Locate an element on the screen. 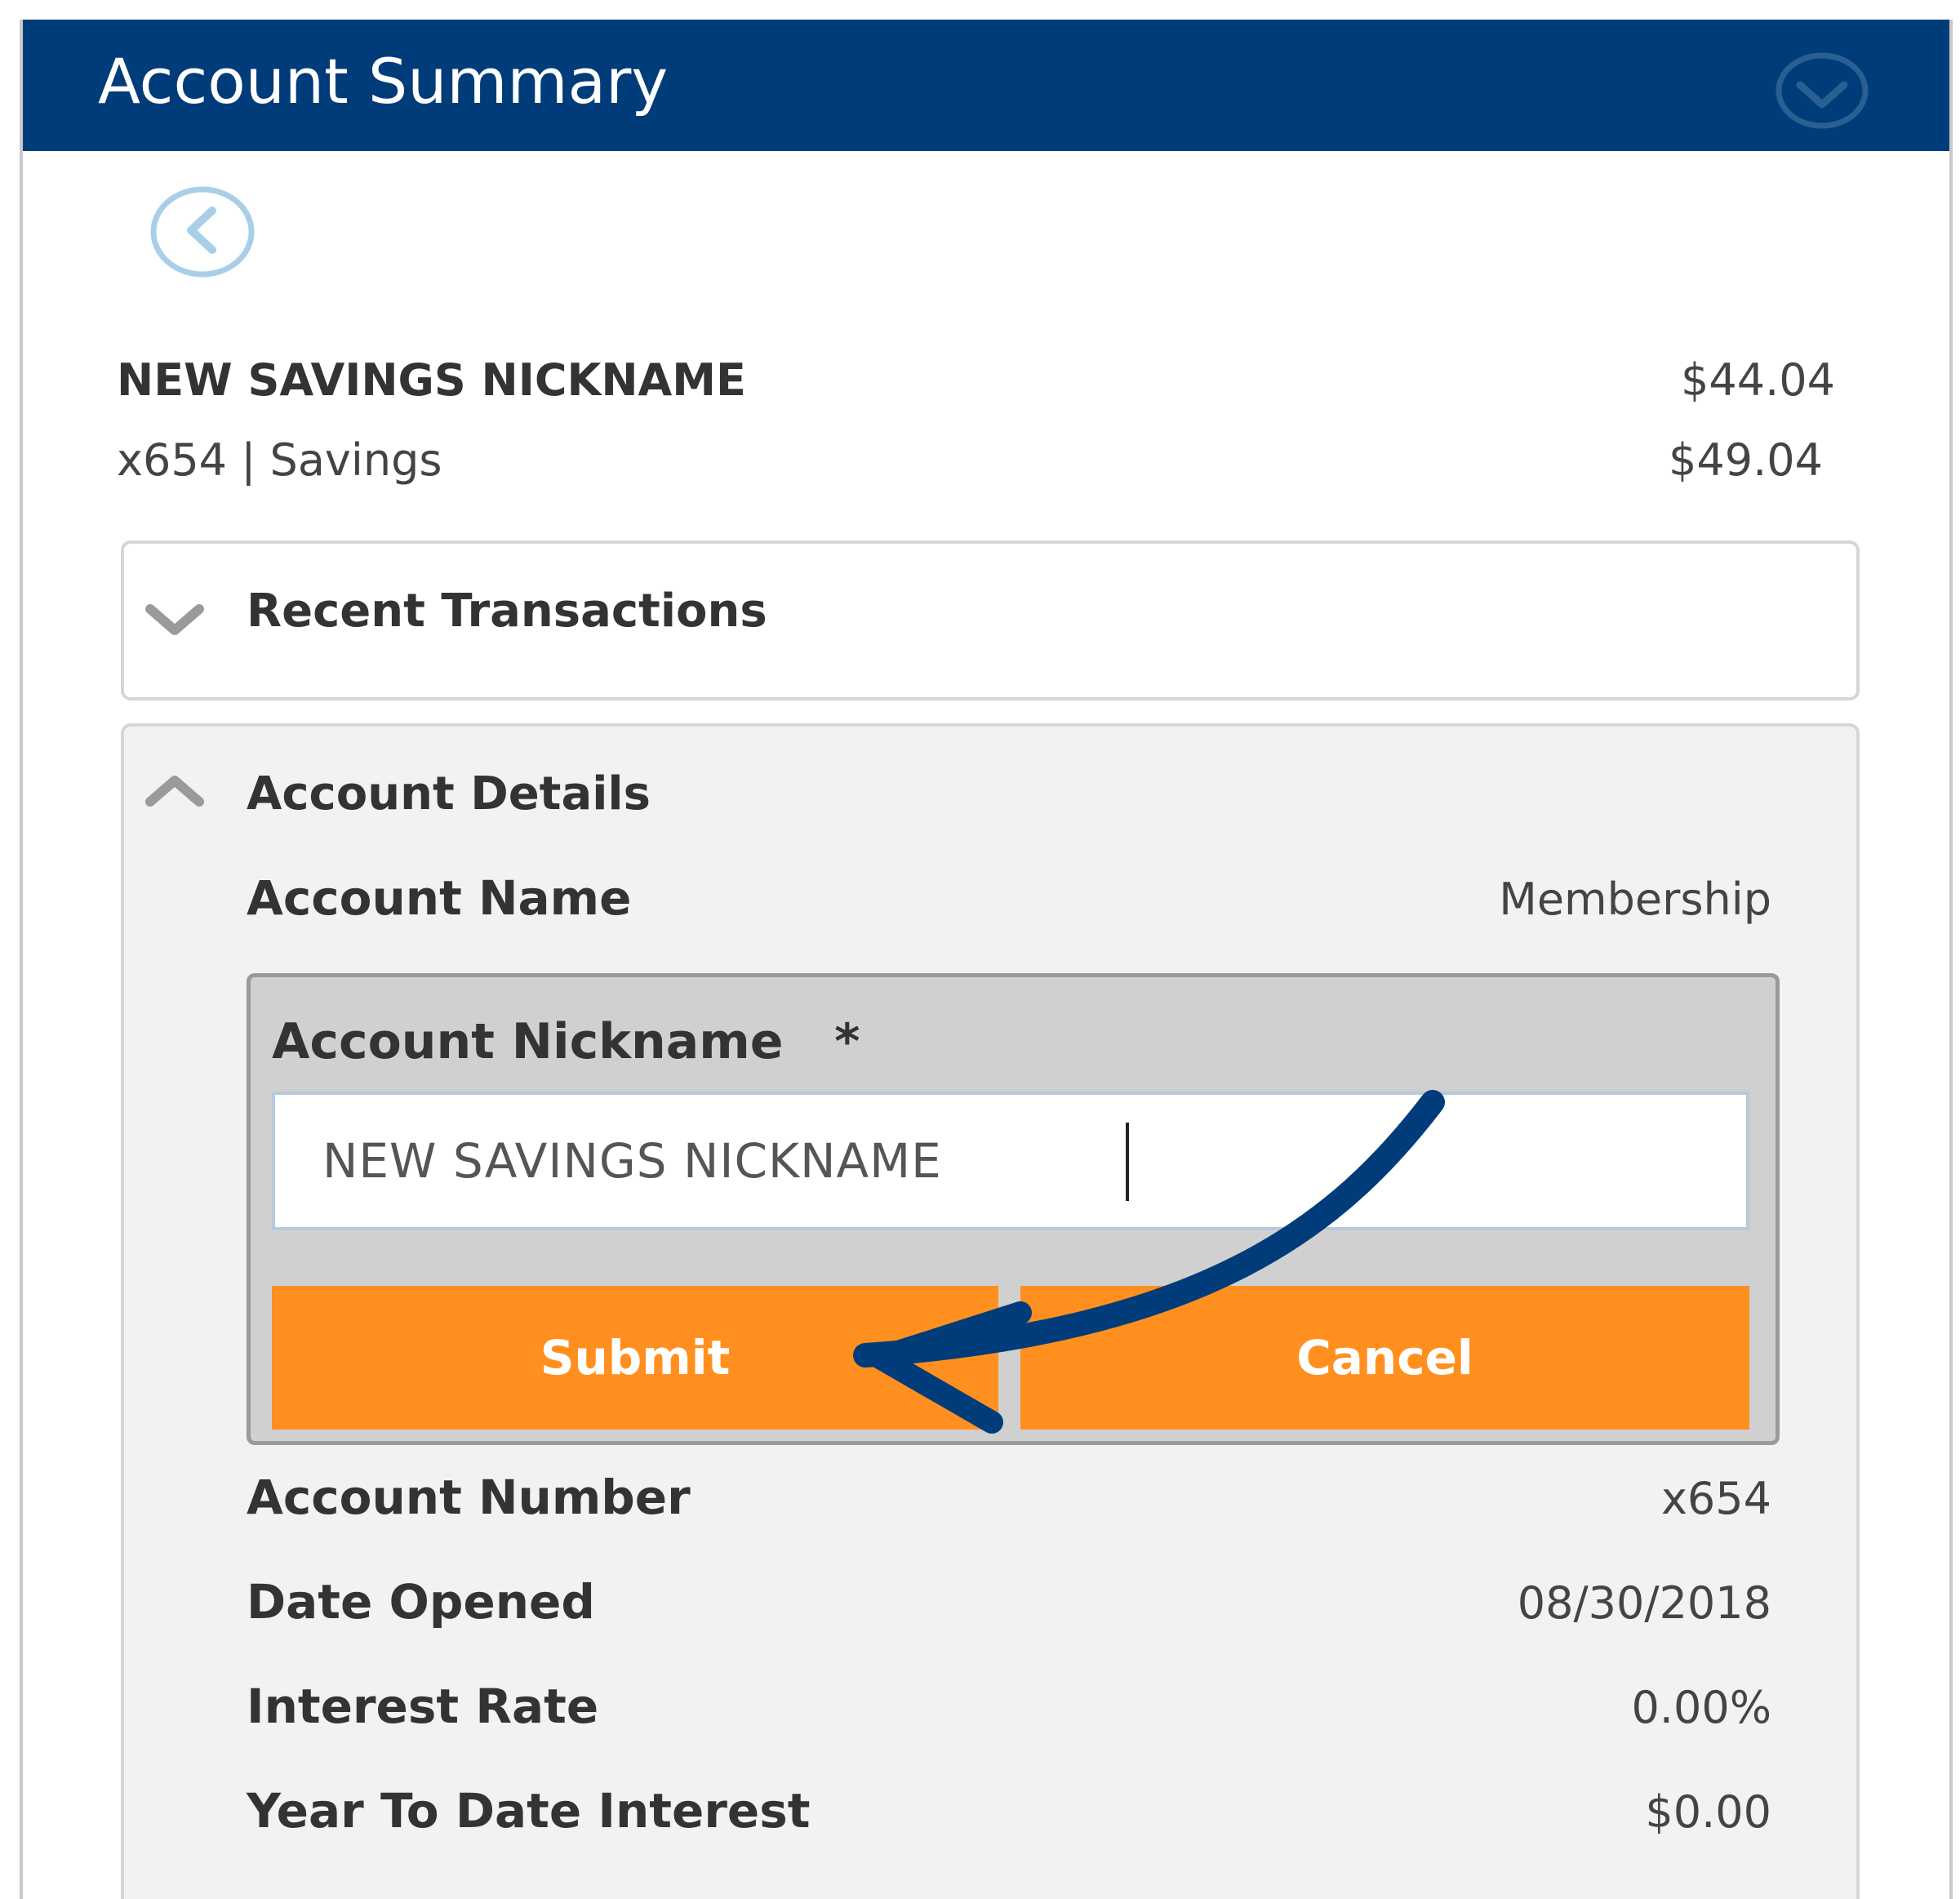 This screenshot has height=1899, width=1960. account-details-label: Account Details is located at coordinates (449, 794).